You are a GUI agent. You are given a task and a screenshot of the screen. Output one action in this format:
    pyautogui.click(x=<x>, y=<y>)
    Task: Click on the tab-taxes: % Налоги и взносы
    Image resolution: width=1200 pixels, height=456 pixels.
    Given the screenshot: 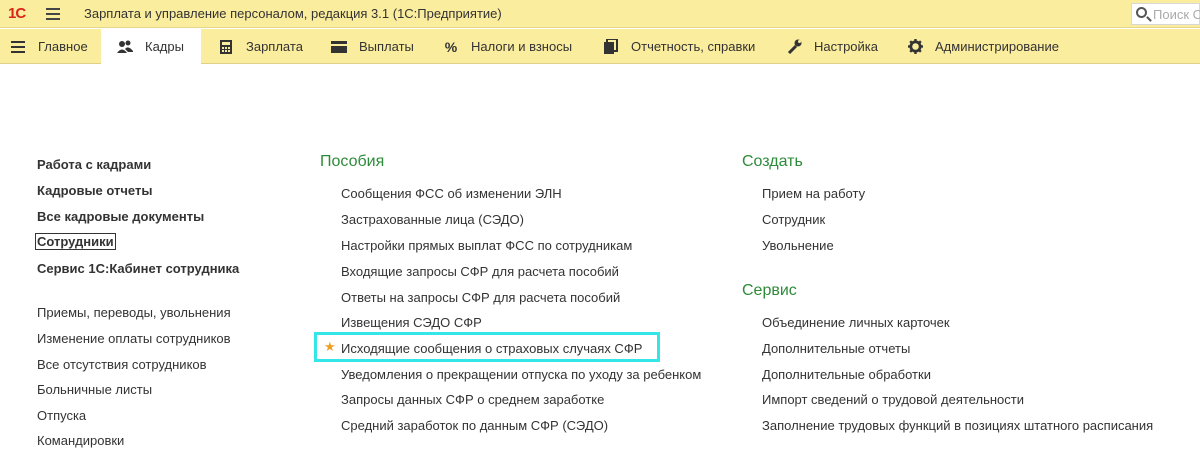 What is the action you would take?
    pyautogui.click(x=507, y=46)
    